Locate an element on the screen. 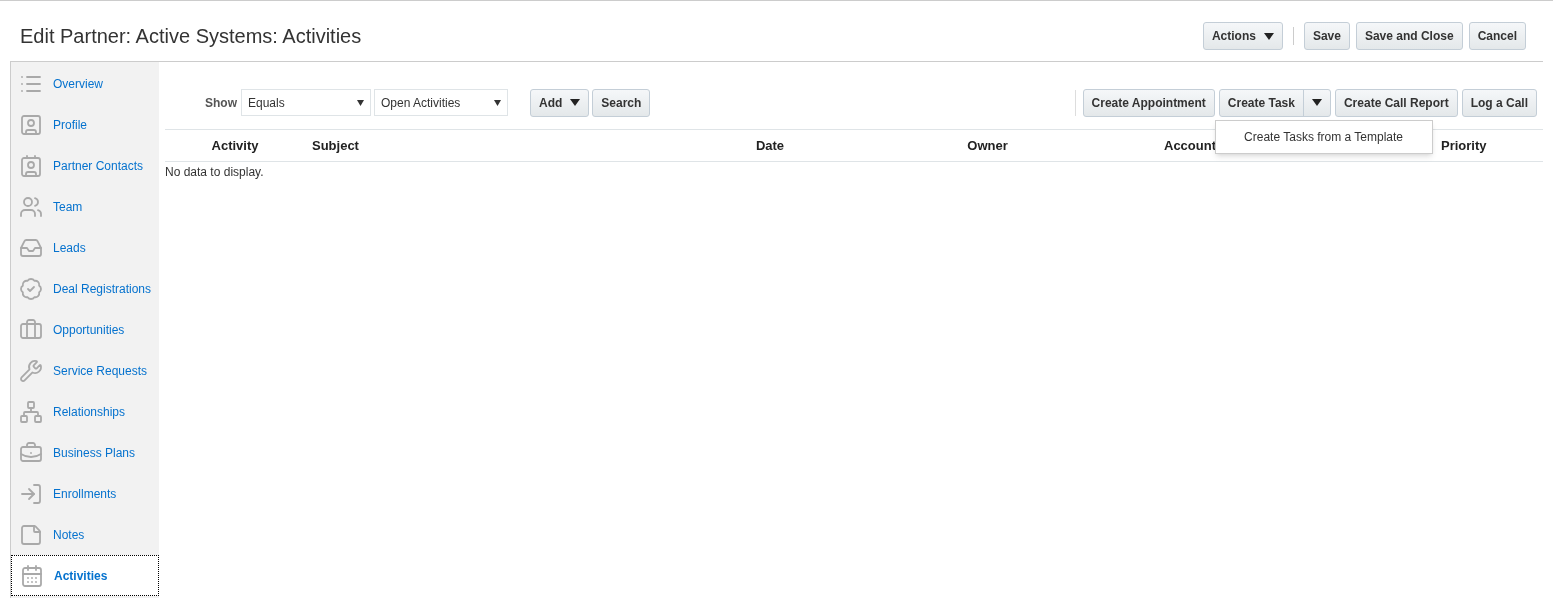  column-header: Activity is located at coordinates (235, 145).